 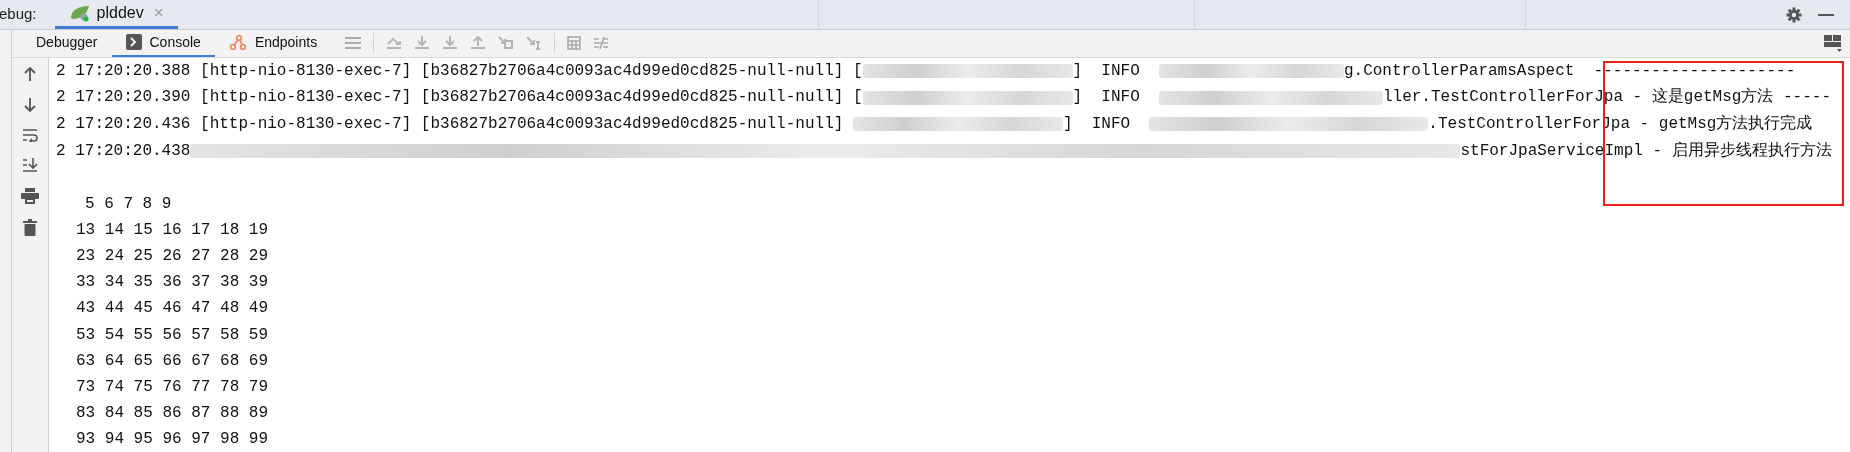 I want to click on up-arrow-icon, so click(x=30, y=73).